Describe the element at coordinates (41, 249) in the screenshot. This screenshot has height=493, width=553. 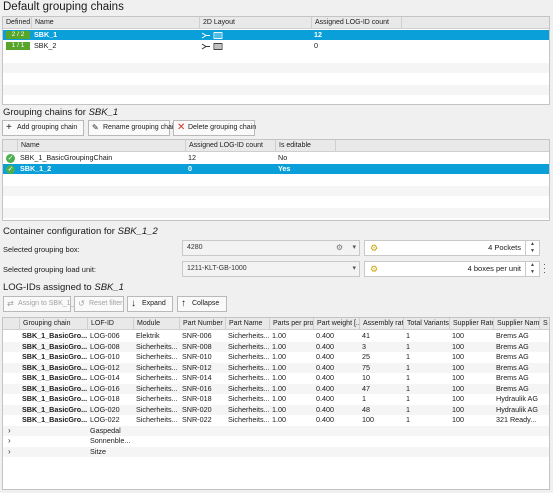
I see `grouping-box-label: Selected grouping box:` at that location.